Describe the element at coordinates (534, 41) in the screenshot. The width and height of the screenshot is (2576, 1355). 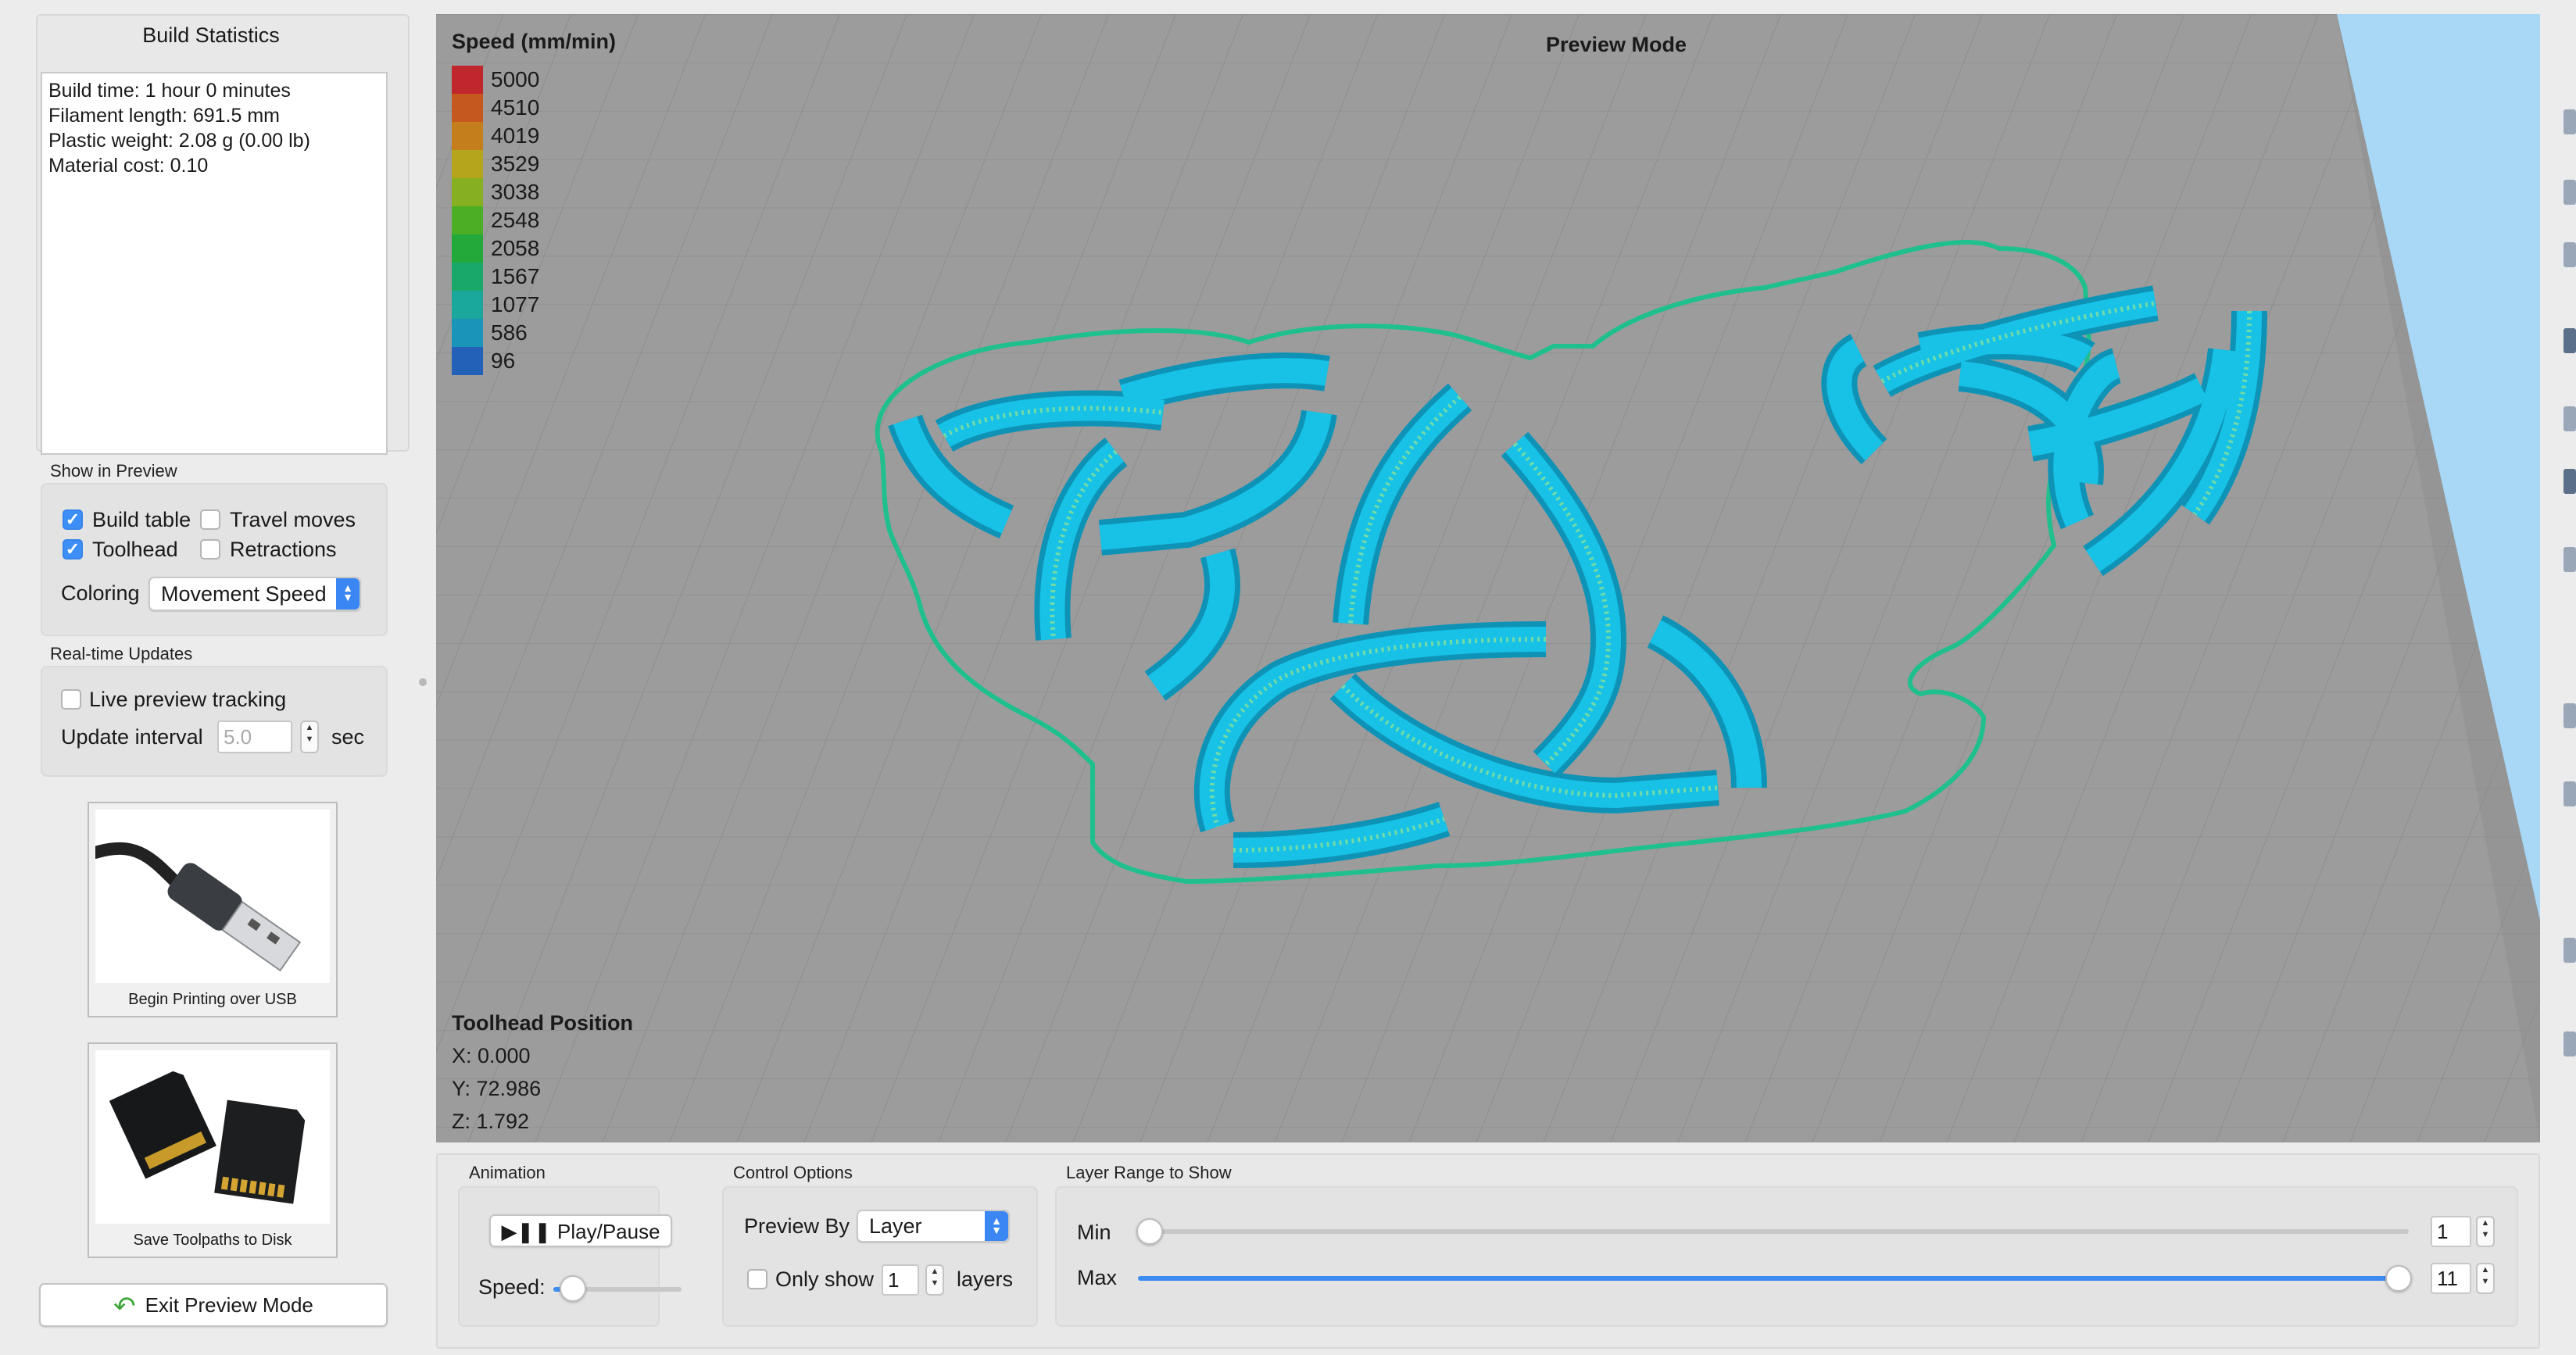
I see `speed-legend-title: Speed (mm/min)` at that location.